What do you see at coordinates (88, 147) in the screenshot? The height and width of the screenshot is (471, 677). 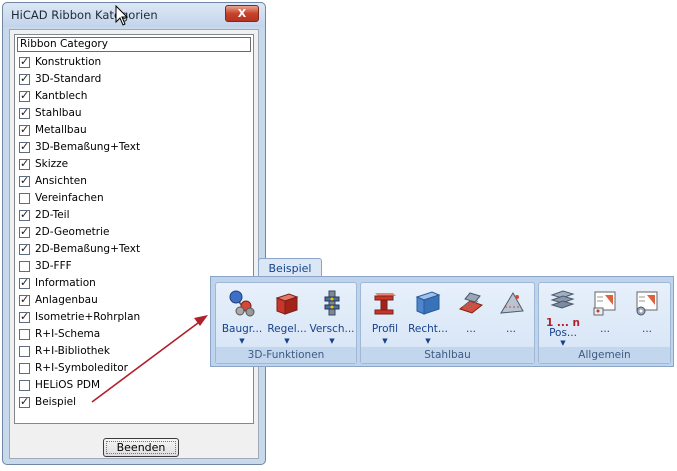 I see `category-label: 3D-Bemaßung+Text` at bounding box center [88, 147].